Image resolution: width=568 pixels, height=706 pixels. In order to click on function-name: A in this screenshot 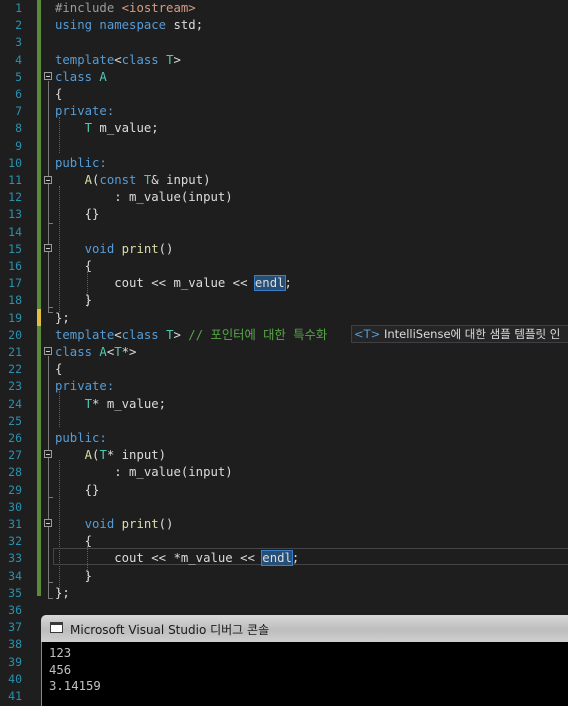, I will do `click(74, 180)`.